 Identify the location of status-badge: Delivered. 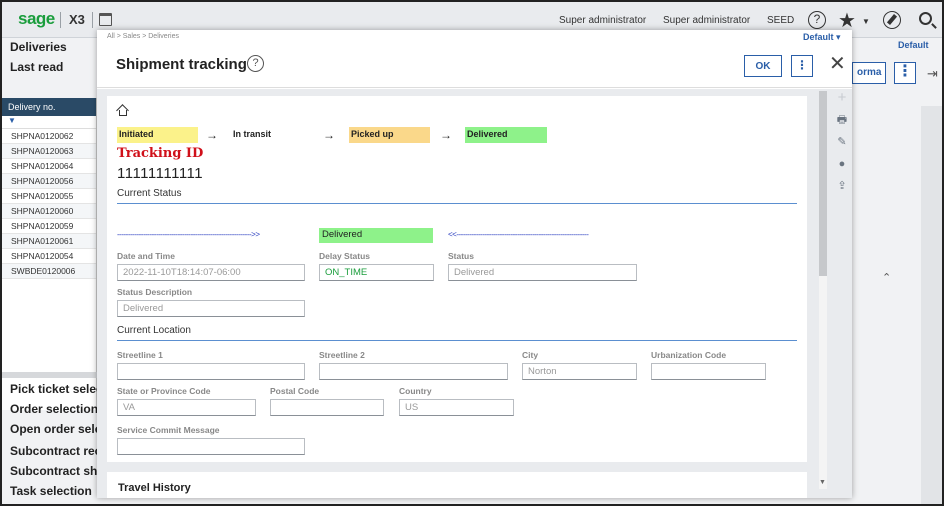
(376, 235).